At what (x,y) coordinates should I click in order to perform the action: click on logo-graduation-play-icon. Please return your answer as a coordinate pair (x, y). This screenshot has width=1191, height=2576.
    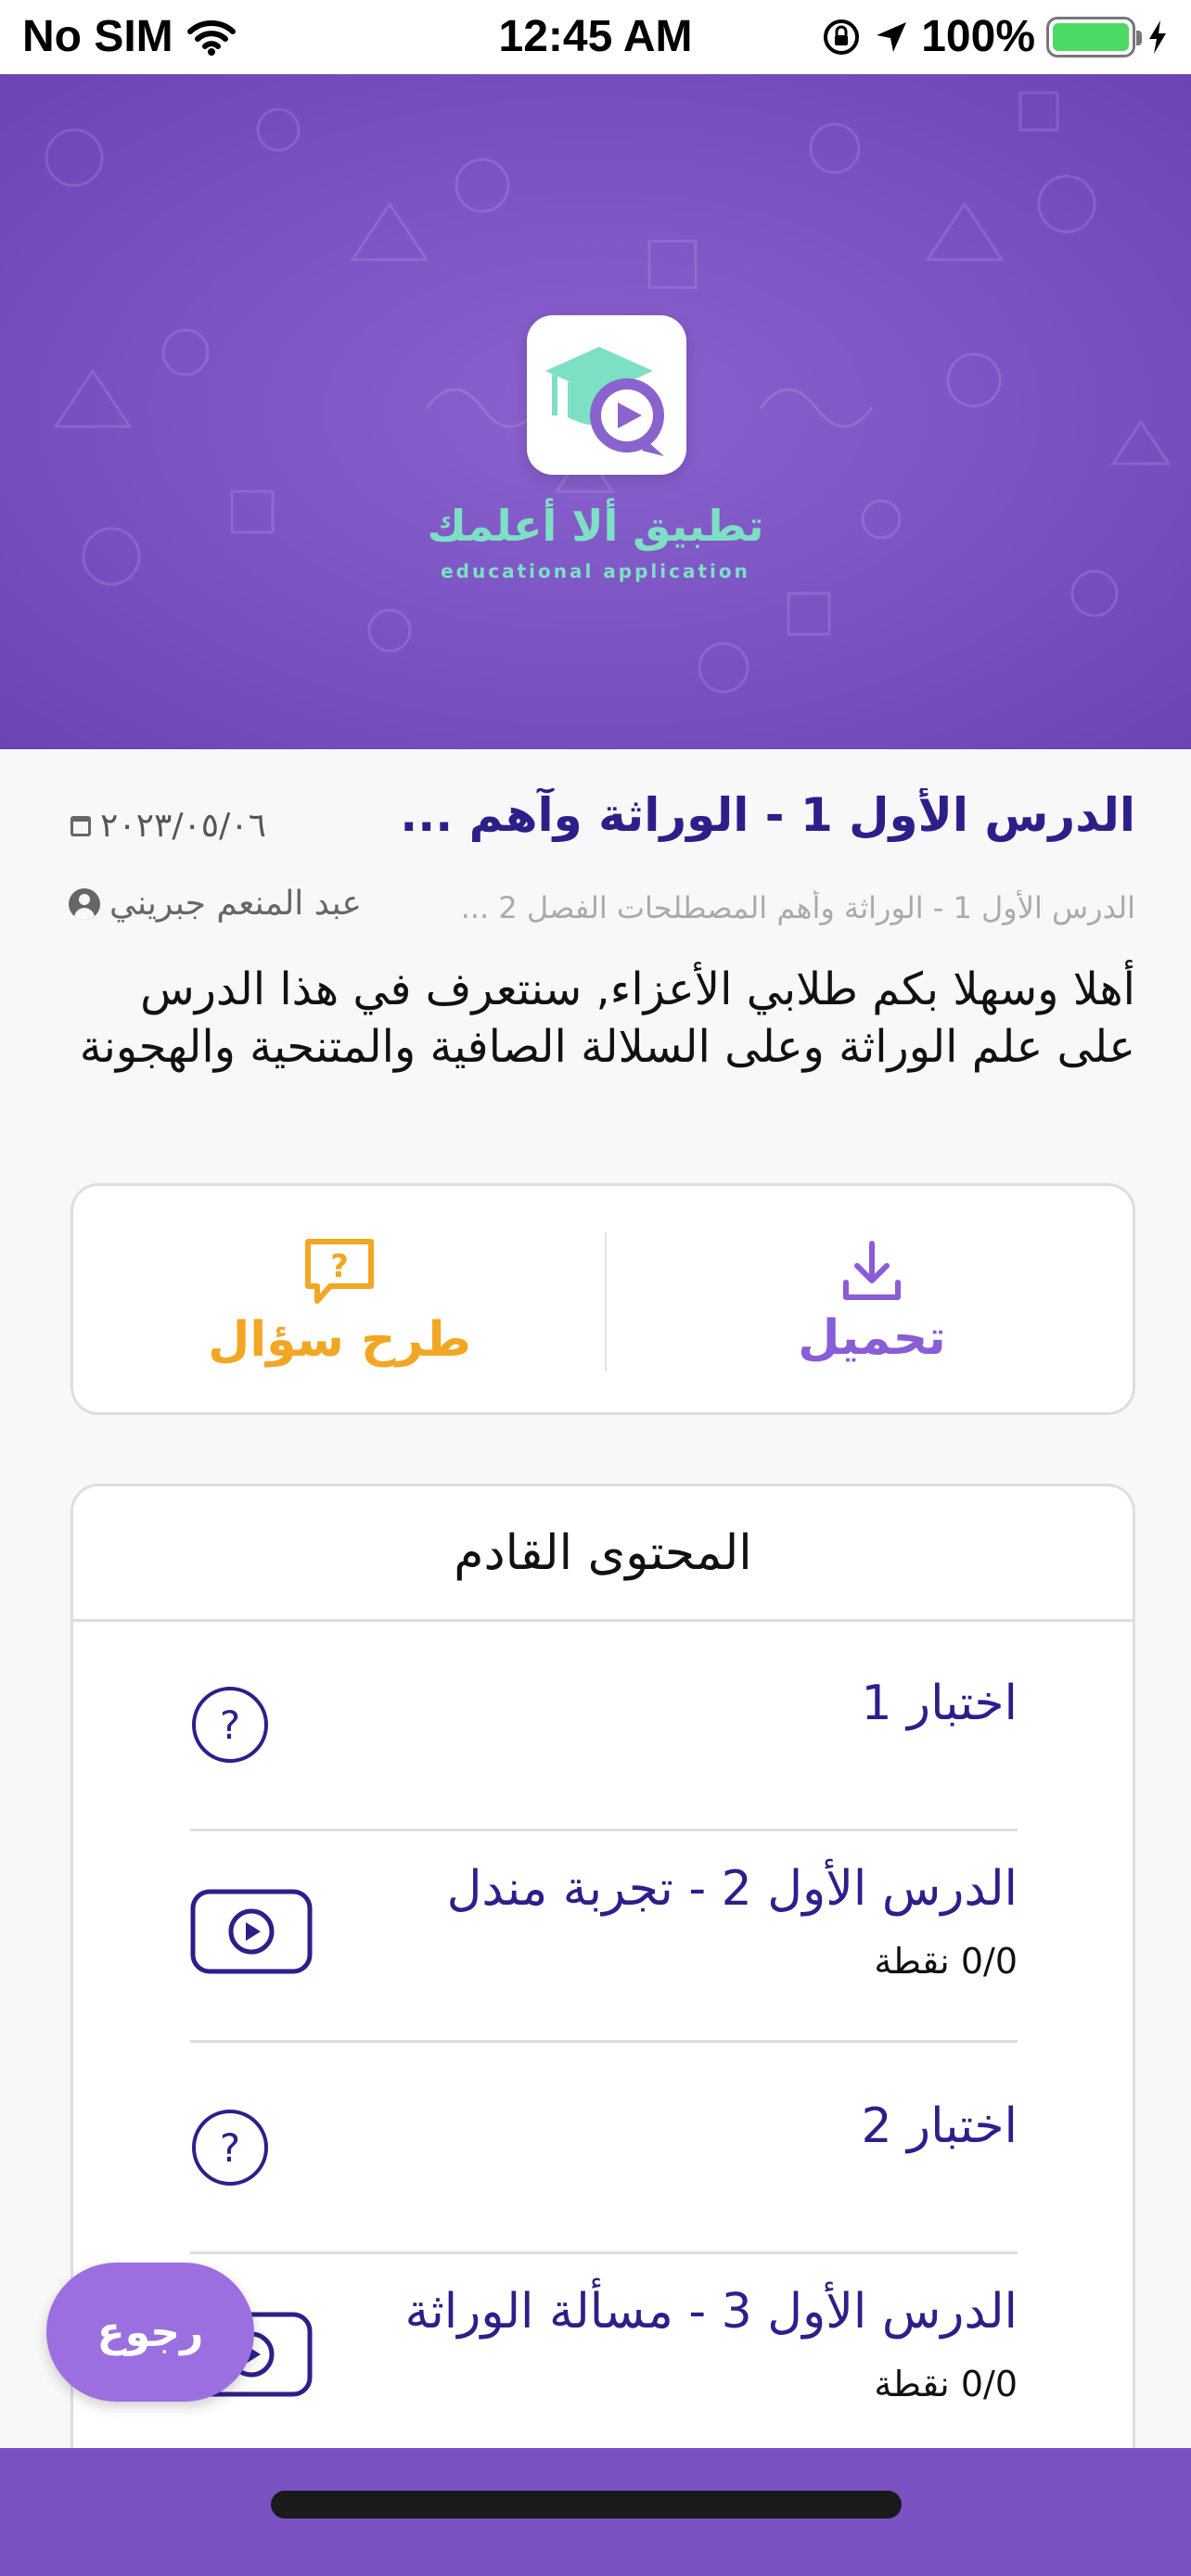
    Looking at the image, I should click on (604, 401).